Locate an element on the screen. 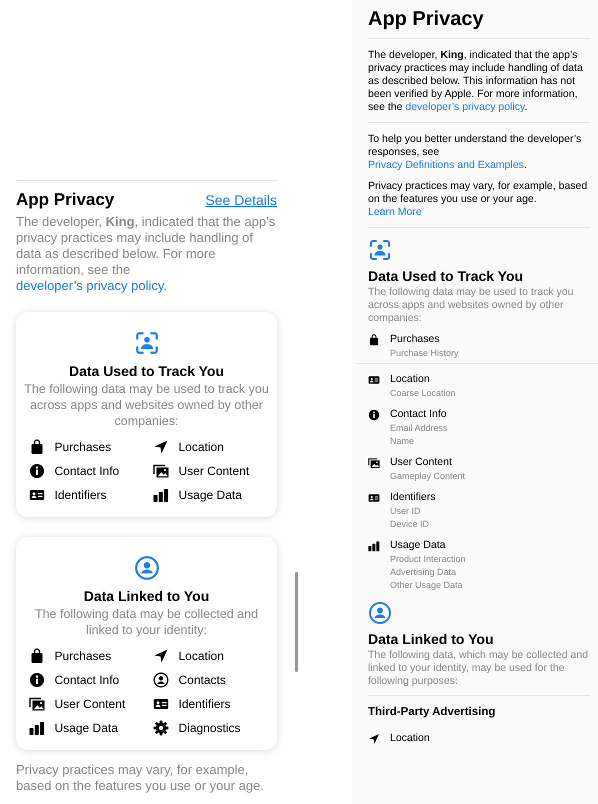 Image resolution: width=598 pixels, height=804 pixels. data-detail-text: Name is located at coordinates (403, 441).